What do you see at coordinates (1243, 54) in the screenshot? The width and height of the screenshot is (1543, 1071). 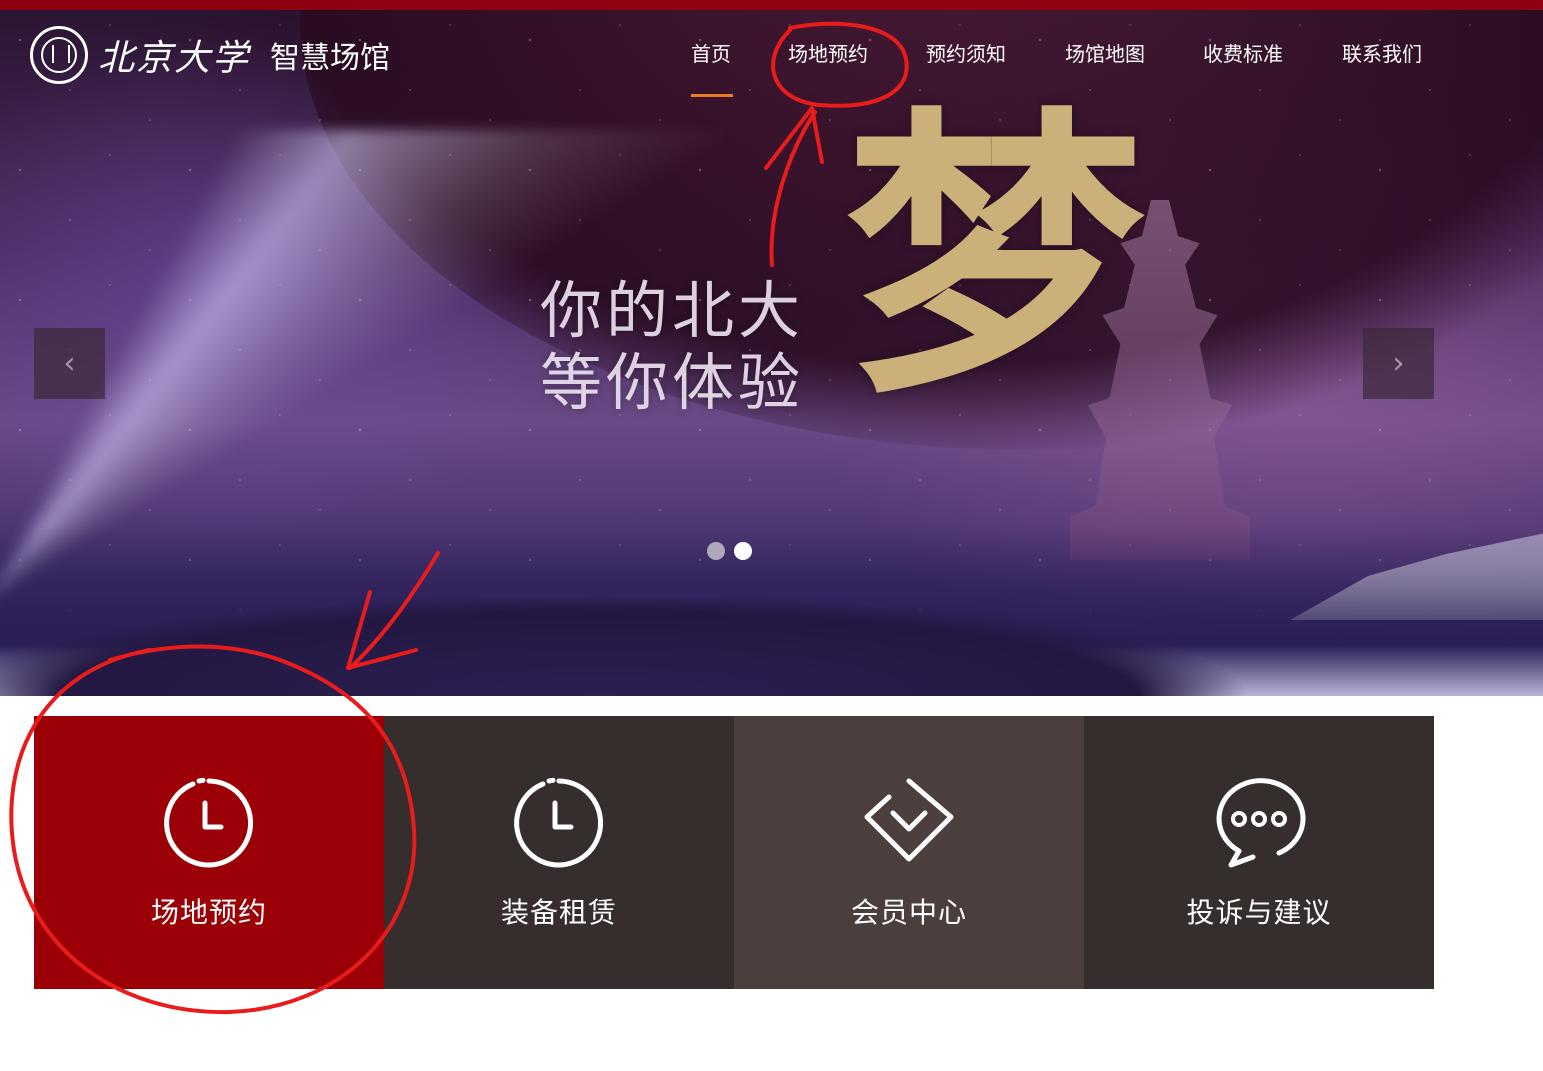 I see `nav-item-label: 收费标准` at bounding box center [1243, 54].